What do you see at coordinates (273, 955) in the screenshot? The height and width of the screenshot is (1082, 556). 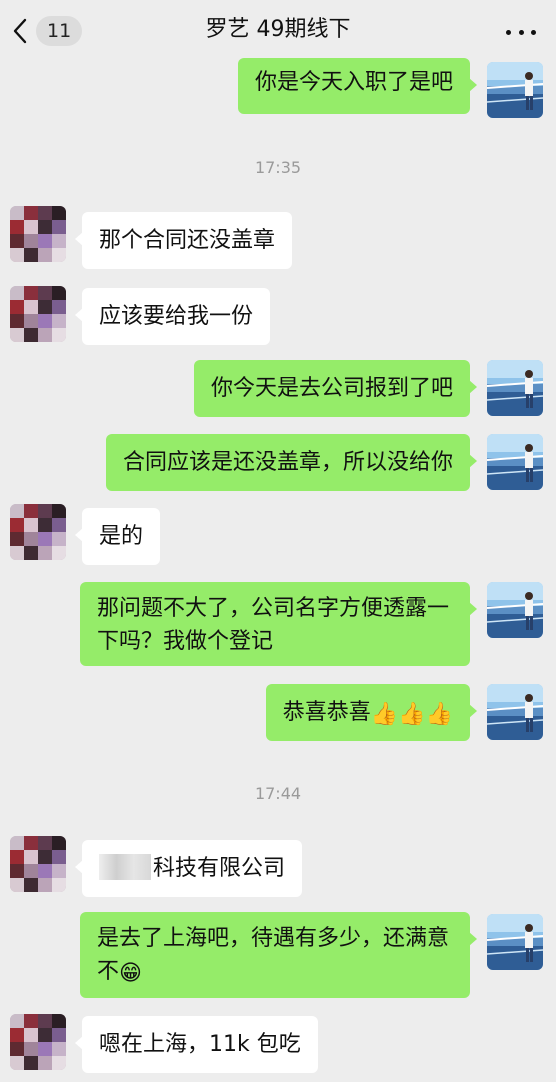 I see `message-text: 是去了上海吧，待遇有多少，还满意不` at bounding box center [273, 955].